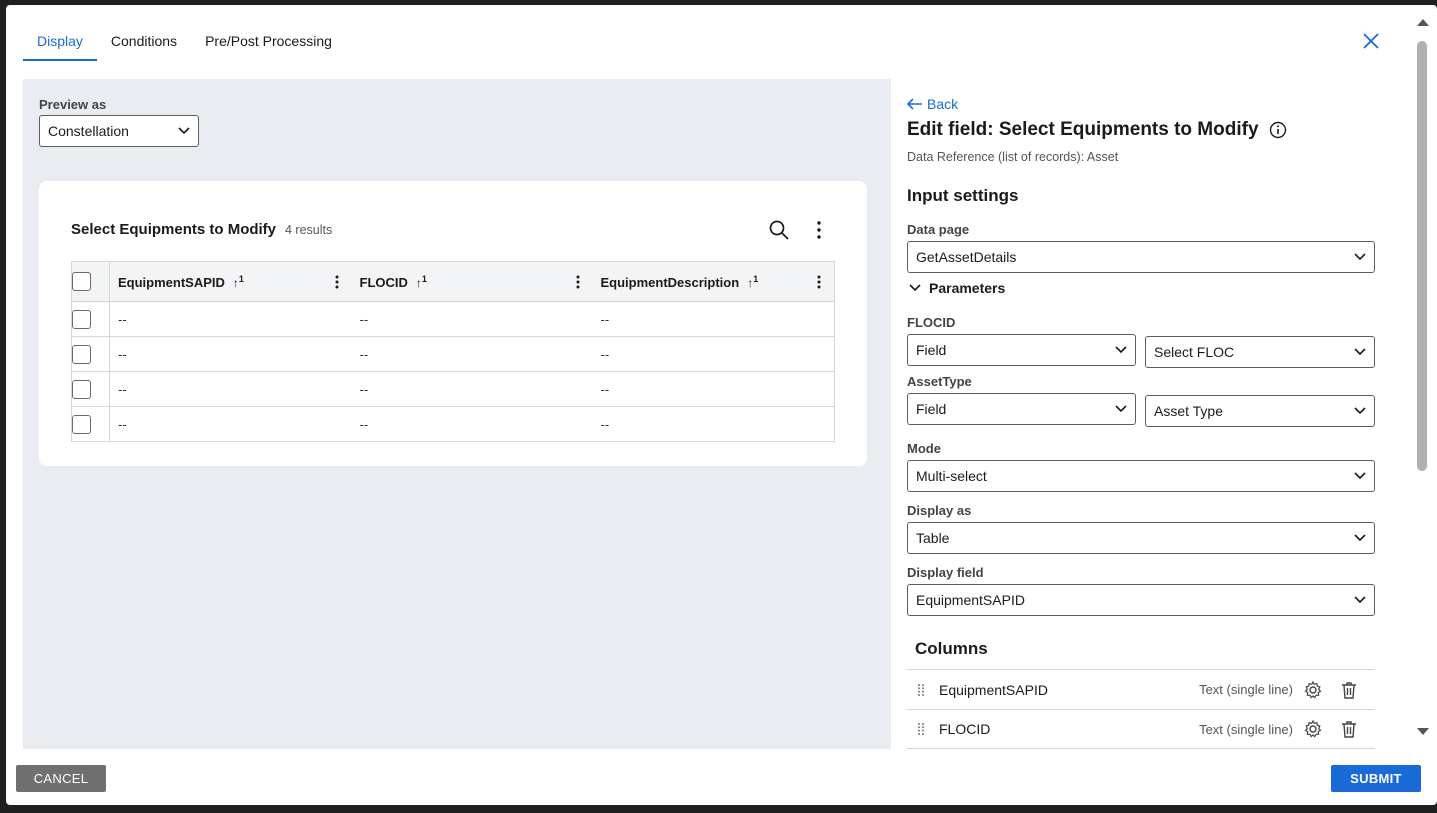  What do you see at coordinates (1013, 157) in the screenshot?
I see `field-type-subtitle: Data Reference (list of records): Asset` at bounding box center [1013, 157].